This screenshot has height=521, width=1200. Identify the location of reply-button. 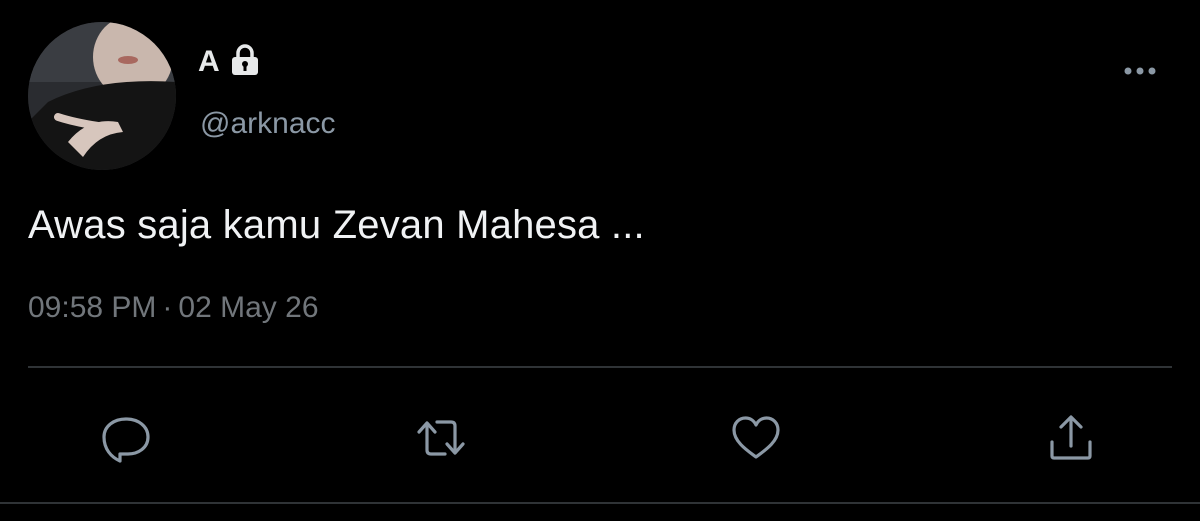
(126, 438).